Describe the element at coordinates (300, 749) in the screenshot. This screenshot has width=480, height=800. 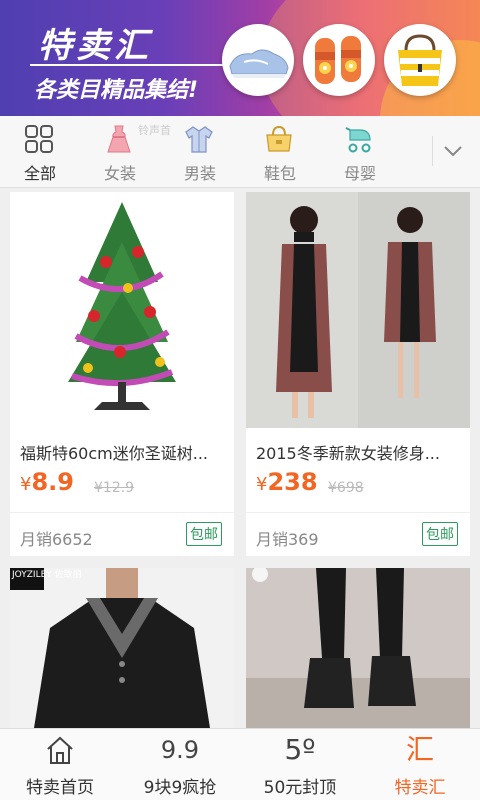
I see `fifty-cap-icon: 5º` at that location.